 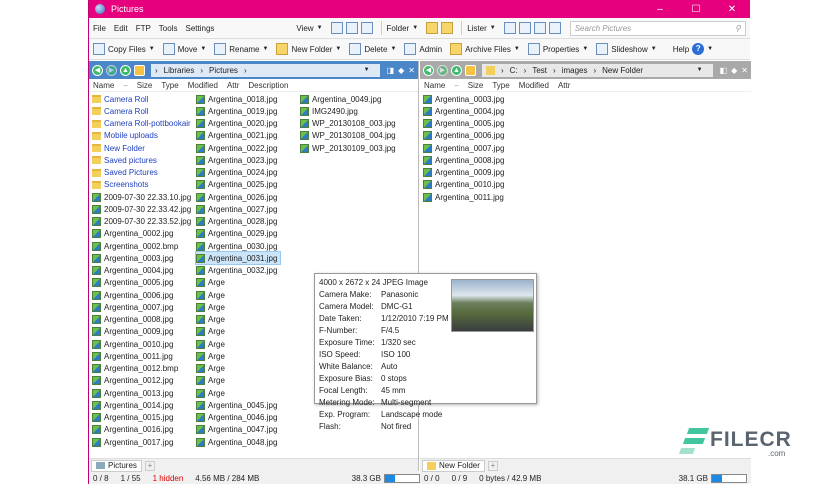 What do you see at coordinates (539, 70) in the screenshot?
I see `crumb-test: Test` at bounding box center [539, 70].